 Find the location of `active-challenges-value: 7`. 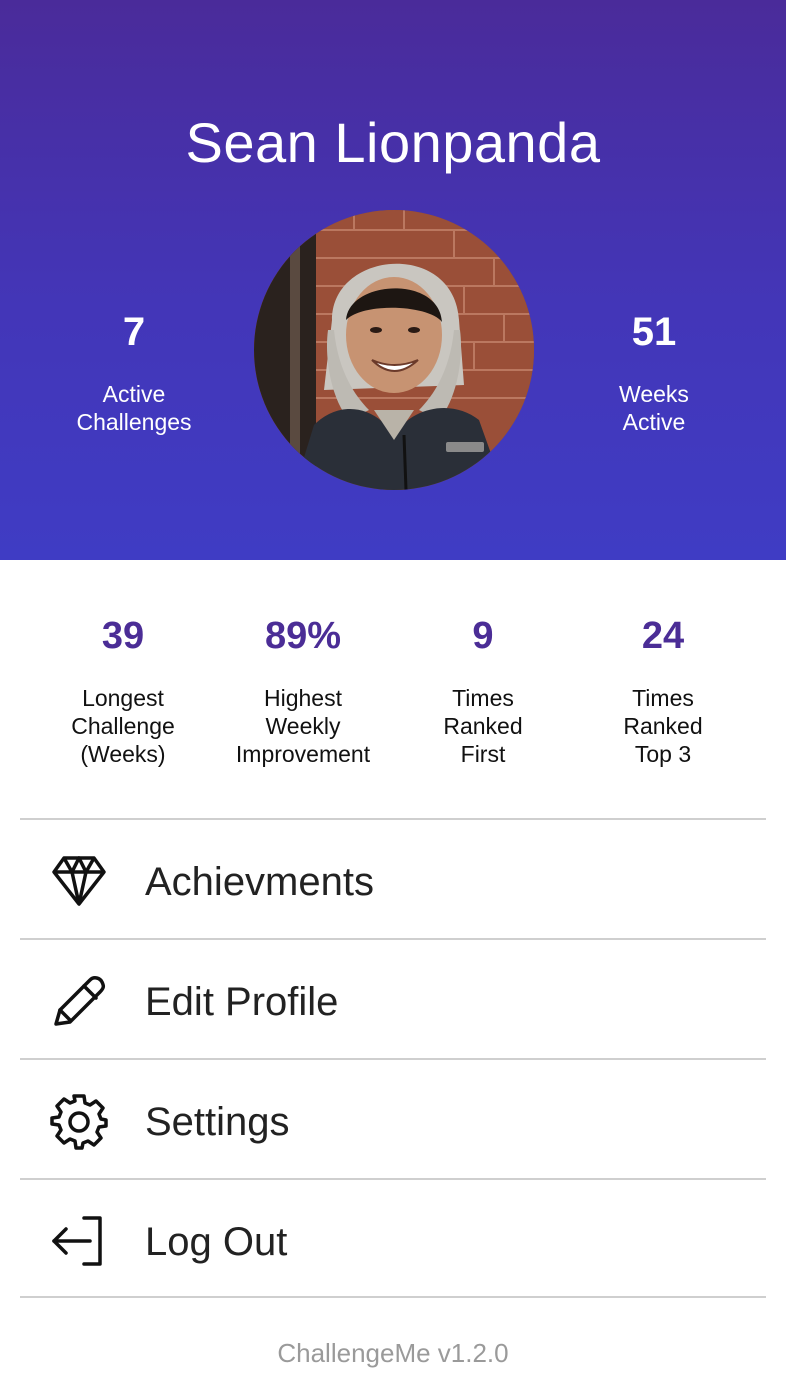

active-challenges-value: 7 is located at coordinates (134, 332).